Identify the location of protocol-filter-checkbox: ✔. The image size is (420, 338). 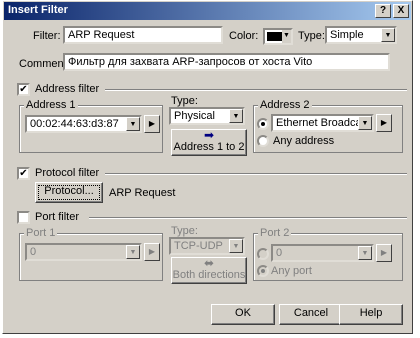
(23, 173).